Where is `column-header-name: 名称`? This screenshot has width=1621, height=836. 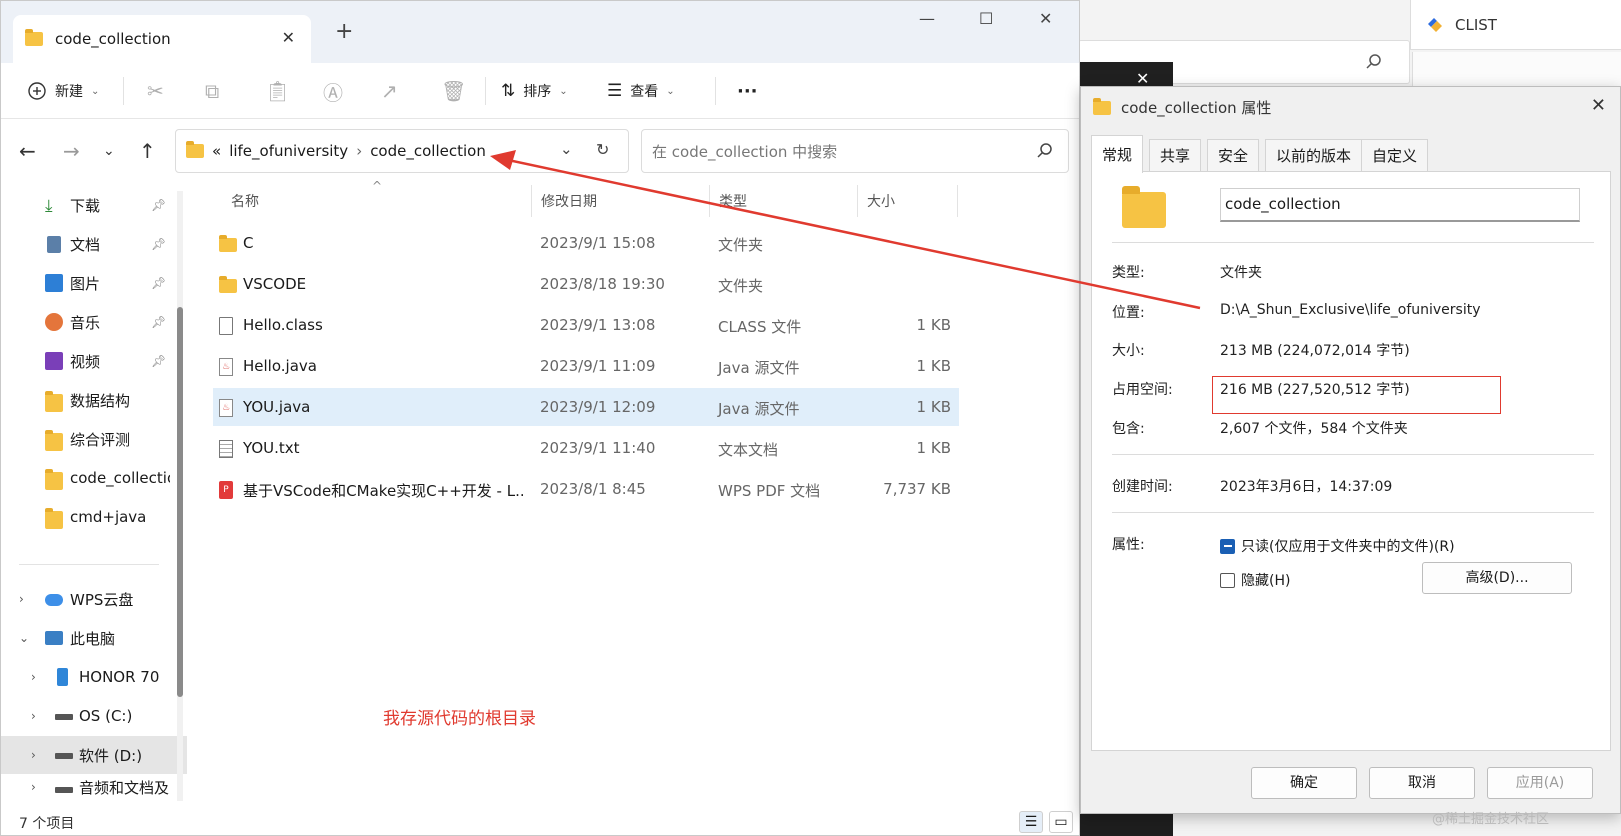 column-header-name: 名称 is located at coordinates (245, 201).